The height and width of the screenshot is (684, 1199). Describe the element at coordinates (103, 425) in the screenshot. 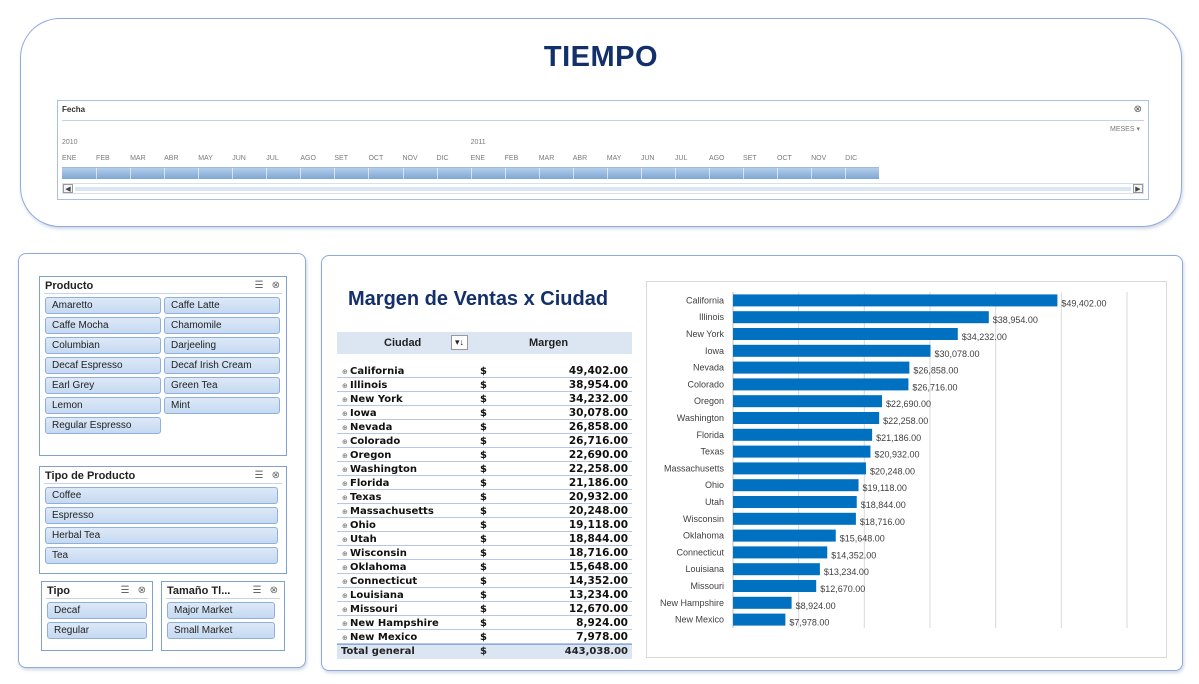

I see `slicer-item: Regular Espresso` at that location.